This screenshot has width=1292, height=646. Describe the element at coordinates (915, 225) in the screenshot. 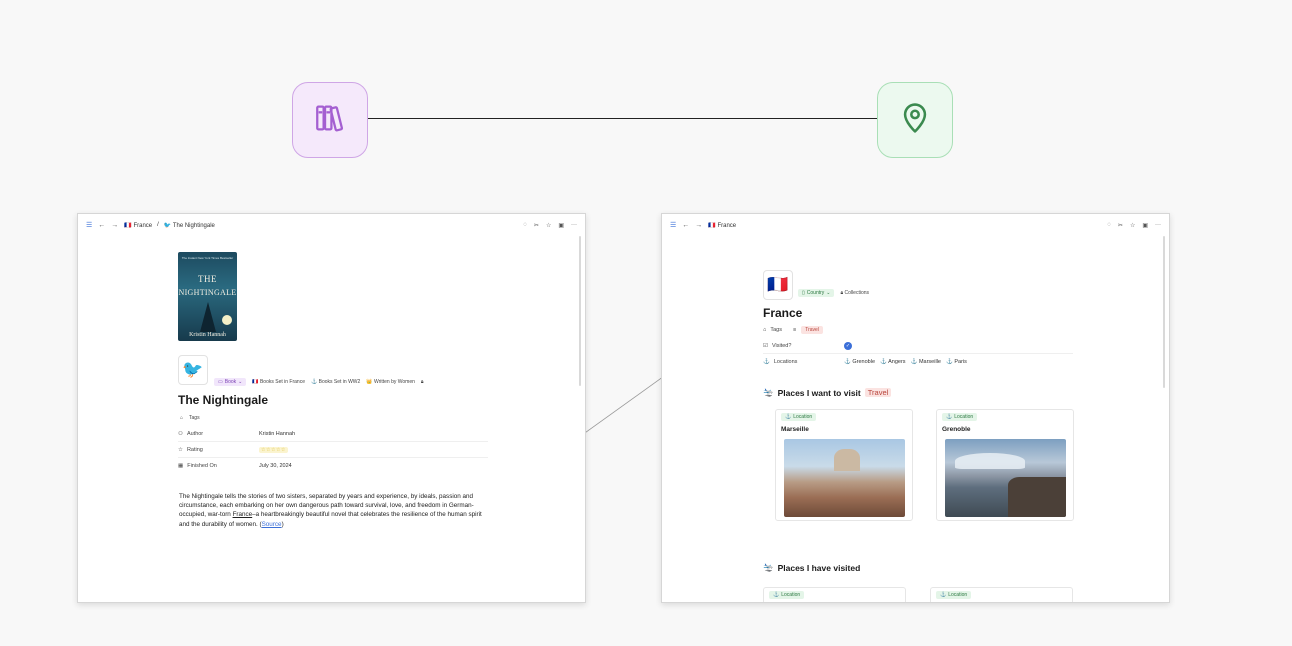

I see `titlebar: ☰ ← → 🇫🇷 France ◌ ✂ ☆ ▣ ···` at that location.